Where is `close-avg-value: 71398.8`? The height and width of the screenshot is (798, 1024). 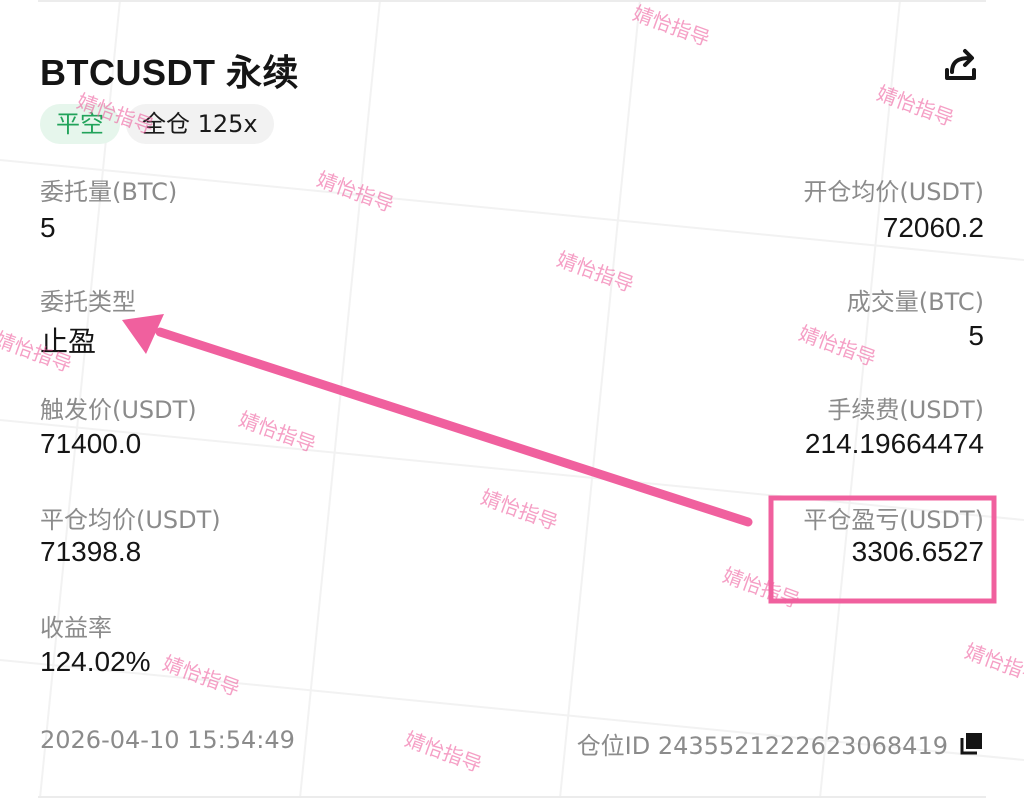 close-avg-value: 71398.8 is located at coordinates (91, 551).